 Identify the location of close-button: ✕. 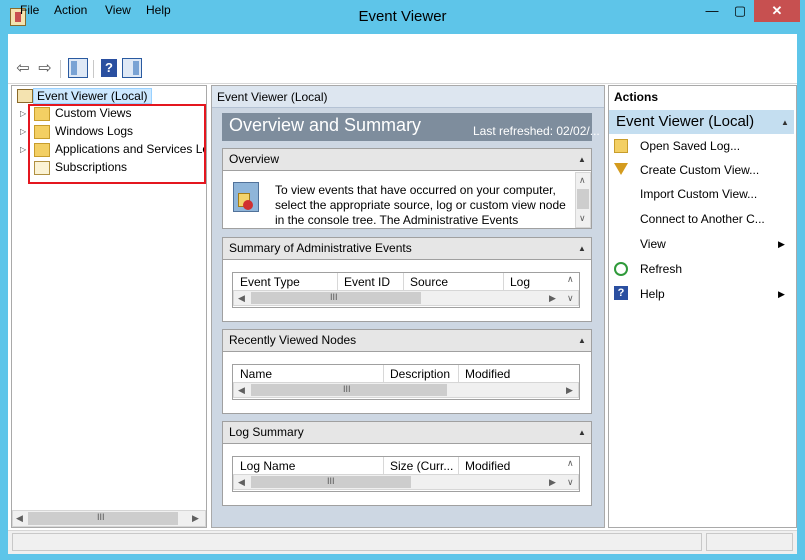
(777, 11).